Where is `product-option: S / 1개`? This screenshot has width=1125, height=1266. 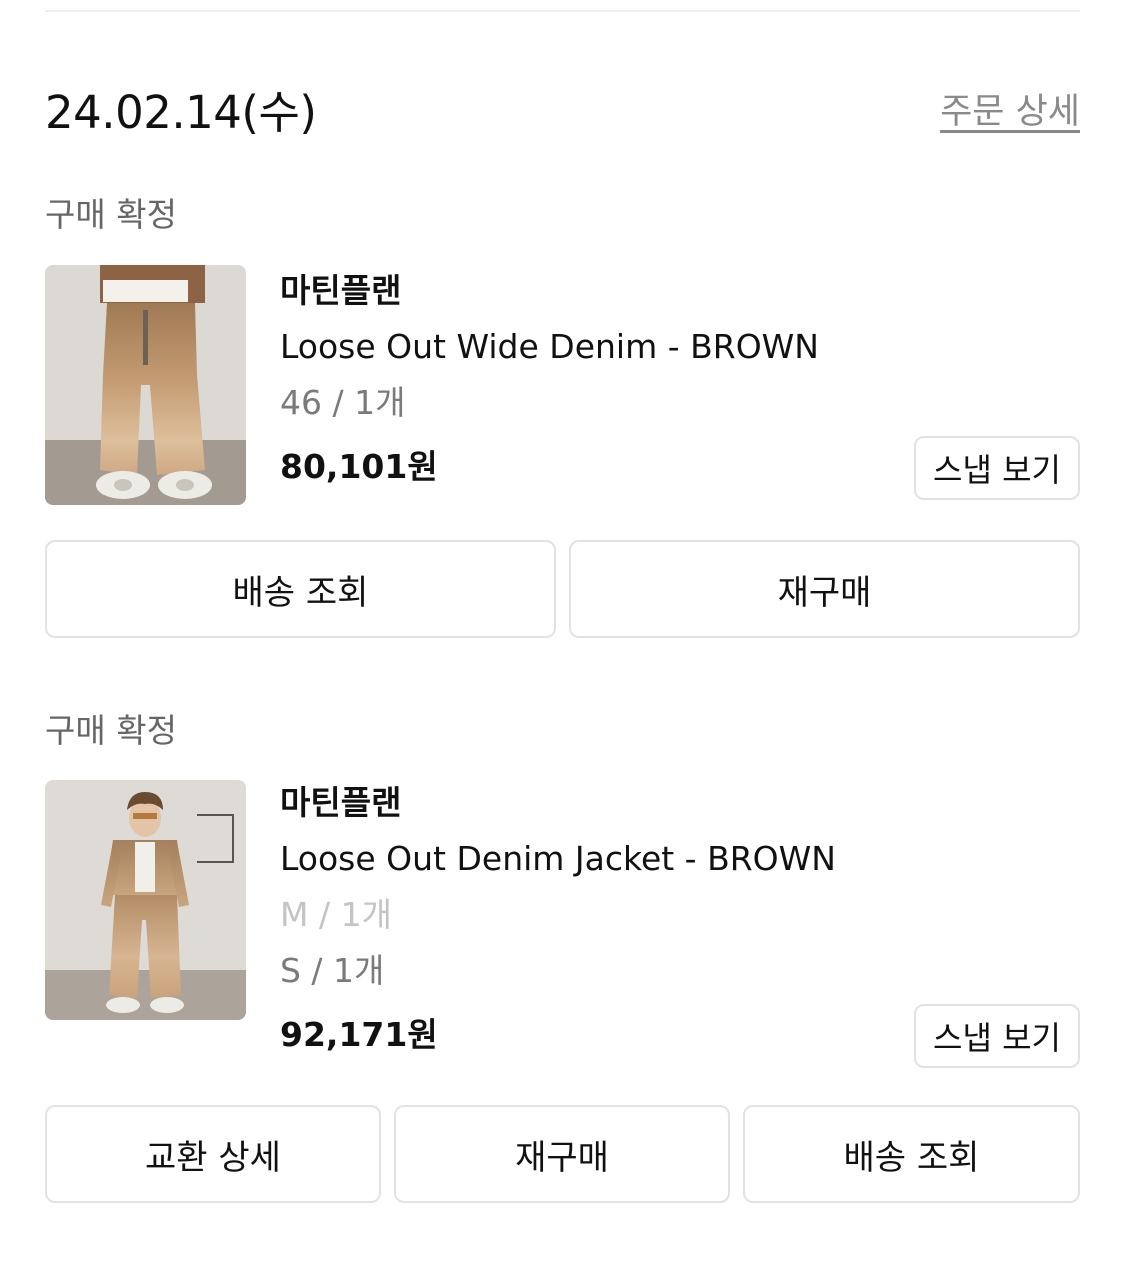
product-option: S / 1개 is located at coordinates (332, 970).